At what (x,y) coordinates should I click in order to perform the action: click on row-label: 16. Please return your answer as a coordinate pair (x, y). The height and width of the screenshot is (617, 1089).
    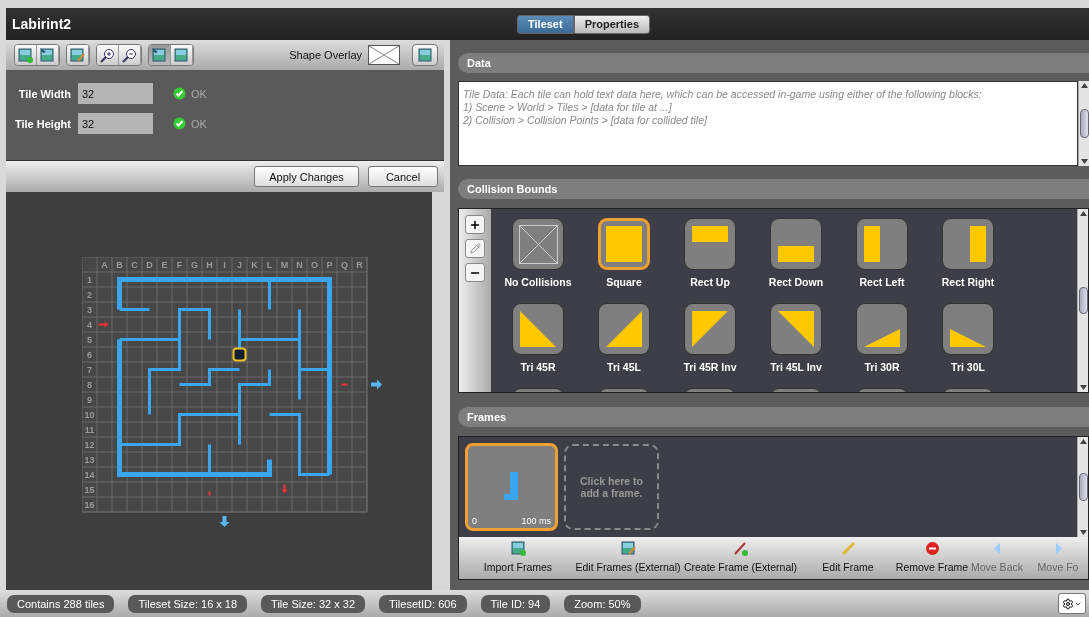
    Looking at the image, I should click on (89, 505).